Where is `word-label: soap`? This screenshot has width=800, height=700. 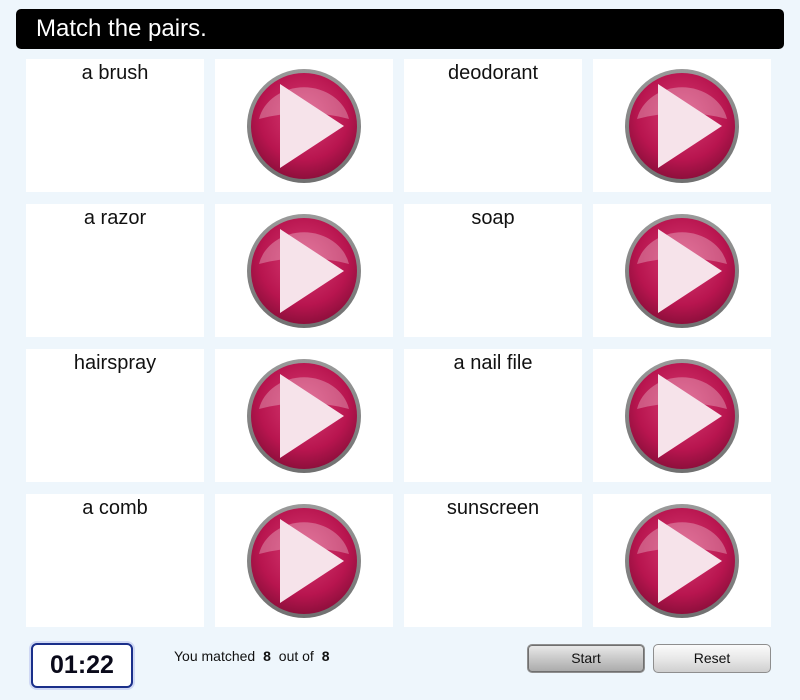
word-label: soap is located at coordinates (493, 218).